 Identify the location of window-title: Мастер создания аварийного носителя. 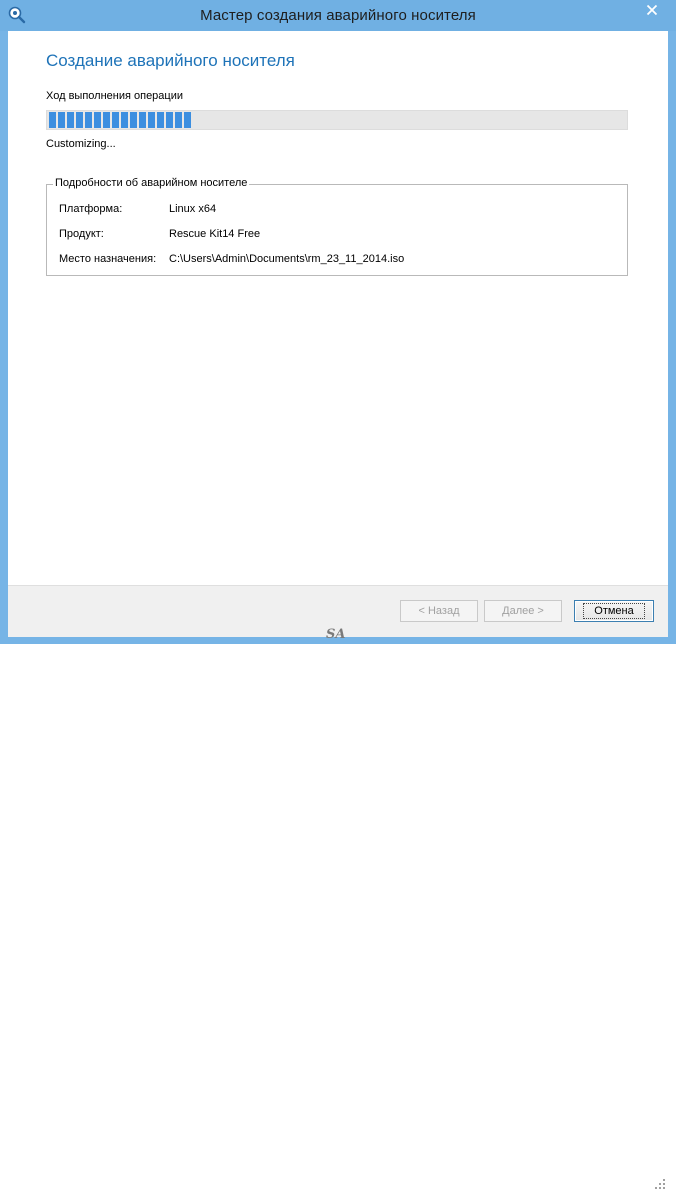
(338, 15).